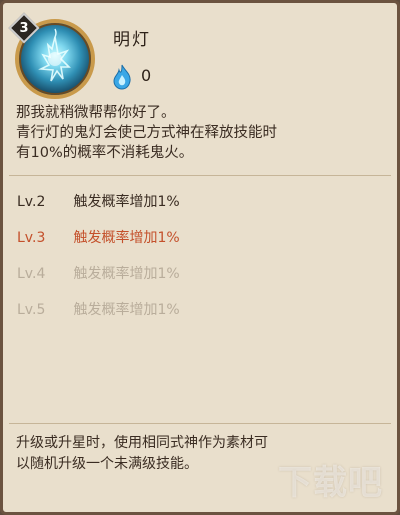 Image resolution: width=400 pixels, height=515 pixels. I want to click on level-label: Lv.4, so click(31, 274).